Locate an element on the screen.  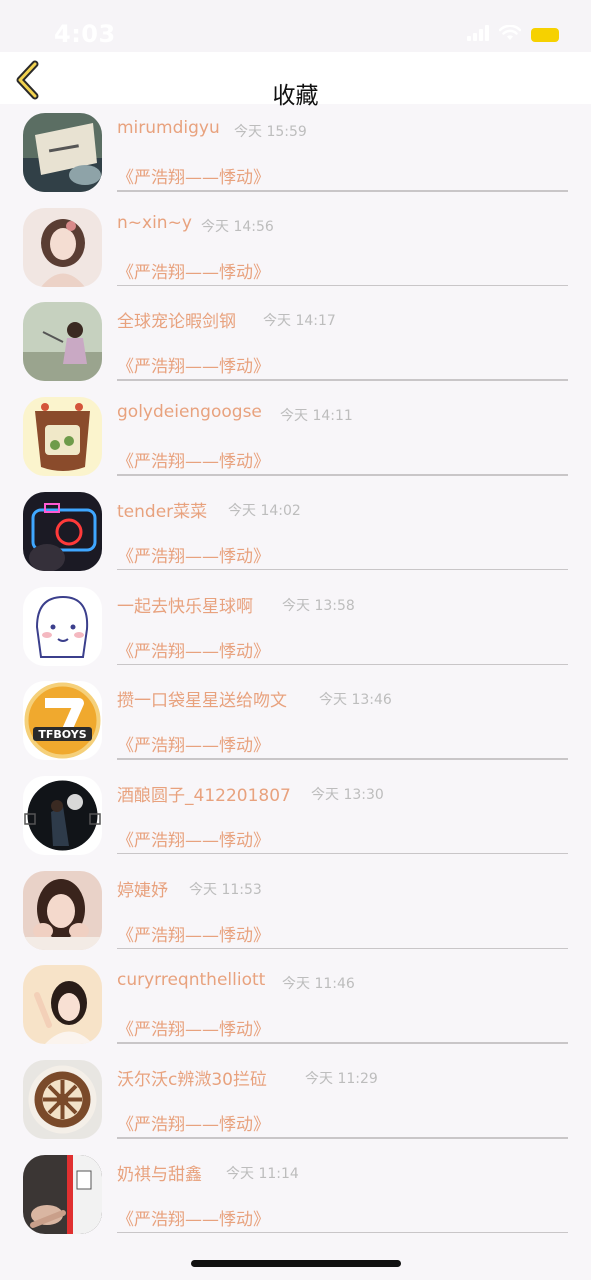
timestamp: 今天 11:46 is located at coordinates (318, 984).